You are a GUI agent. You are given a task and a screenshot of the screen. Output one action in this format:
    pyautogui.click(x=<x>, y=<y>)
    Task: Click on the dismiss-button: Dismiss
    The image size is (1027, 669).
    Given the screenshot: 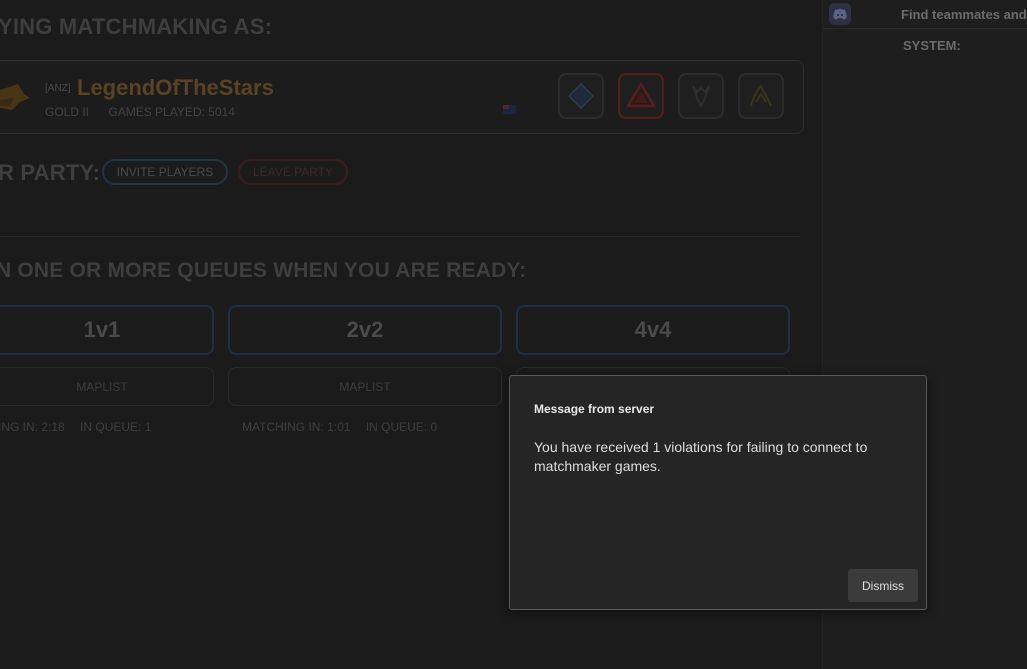 What is the action you would take?
    pyautogui.click(x=883, y=585)
    